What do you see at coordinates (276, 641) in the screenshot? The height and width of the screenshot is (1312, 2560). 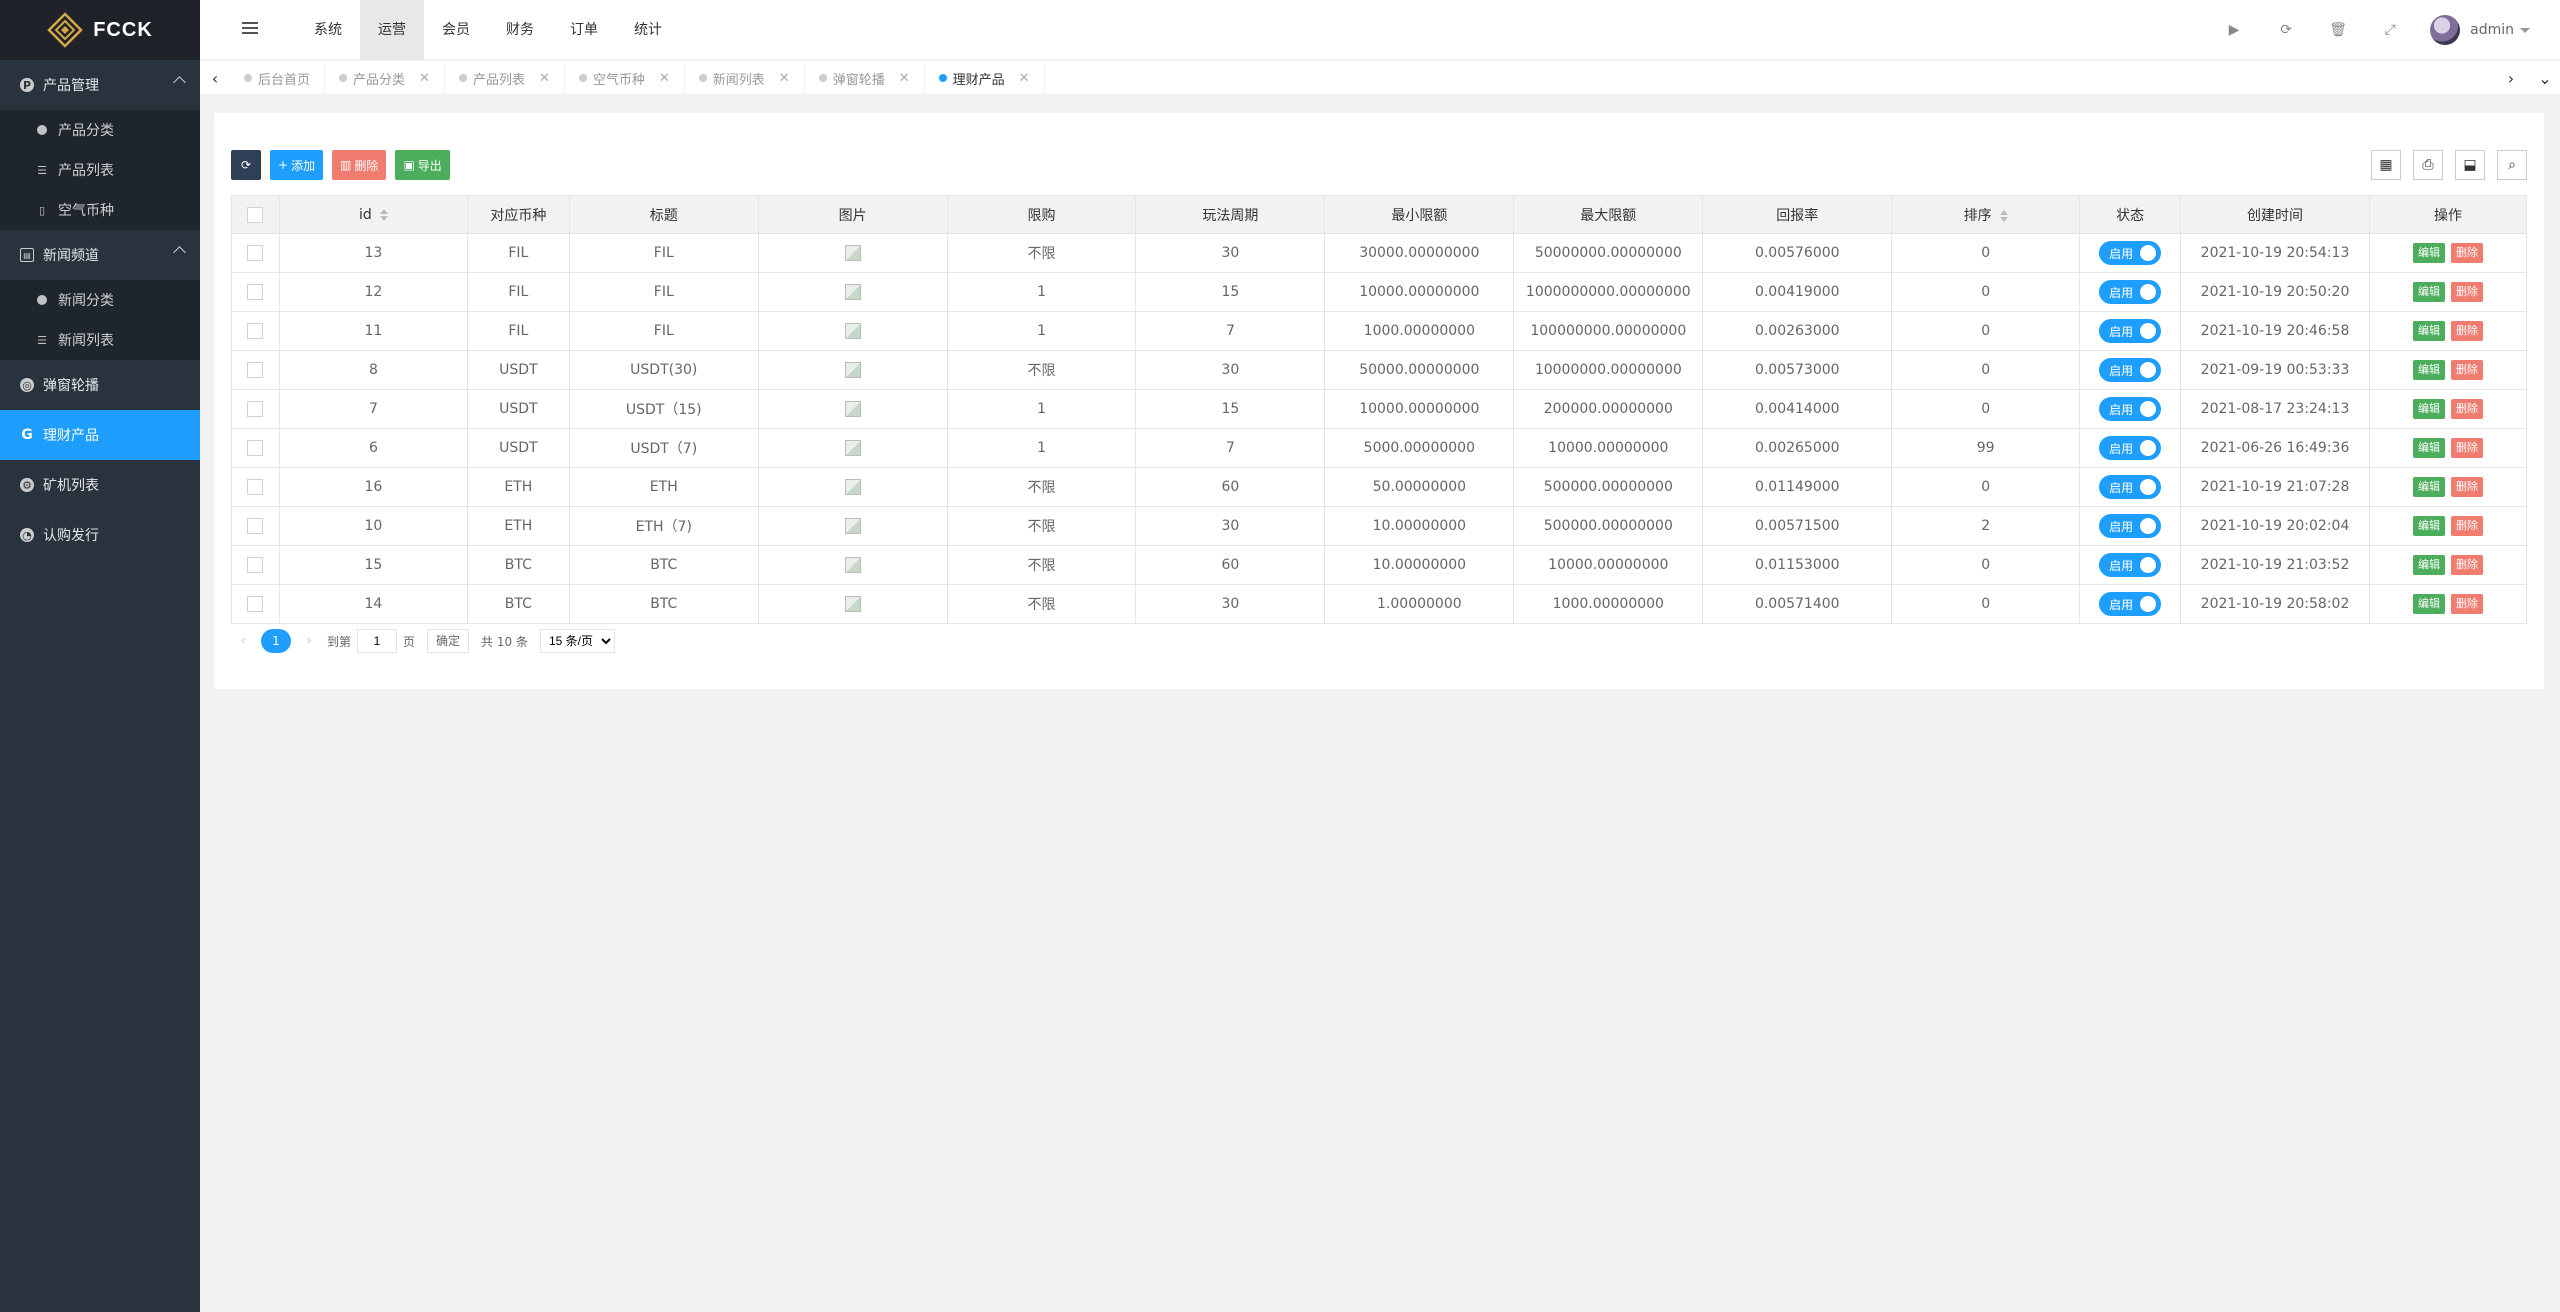 I see `current-page: 1` at bounding box center [276, 641].